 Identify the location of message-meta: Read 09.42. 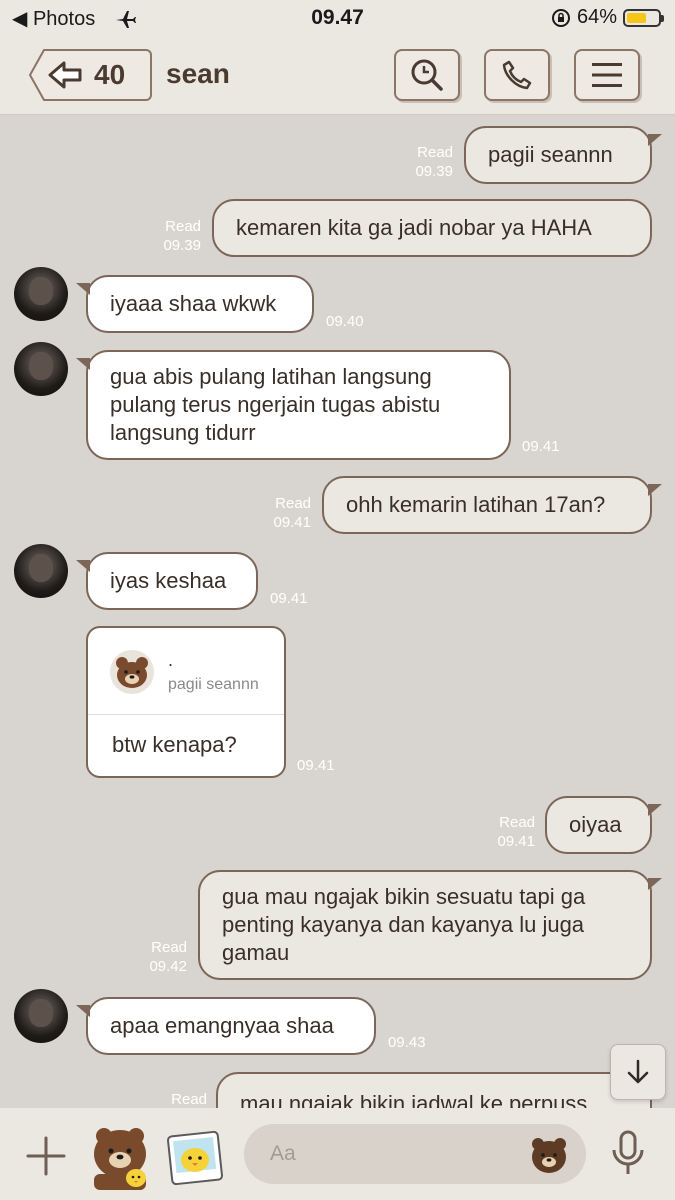
(160, 957).